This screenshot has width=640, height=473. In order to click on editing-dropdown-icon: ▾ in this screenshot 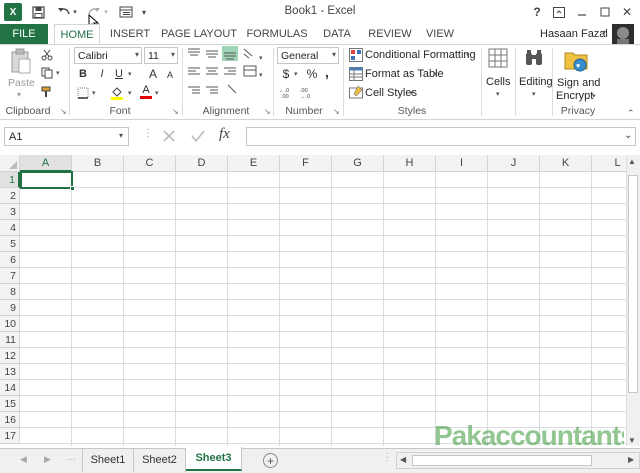, I will do `click(534, 94)`.